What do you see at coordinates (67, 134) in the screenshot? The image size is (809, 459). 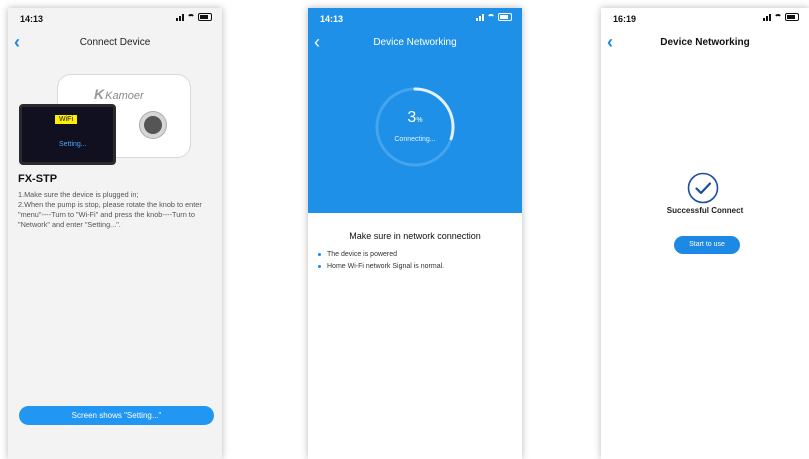 I see `device-screen` at bounding box center [67, 134].